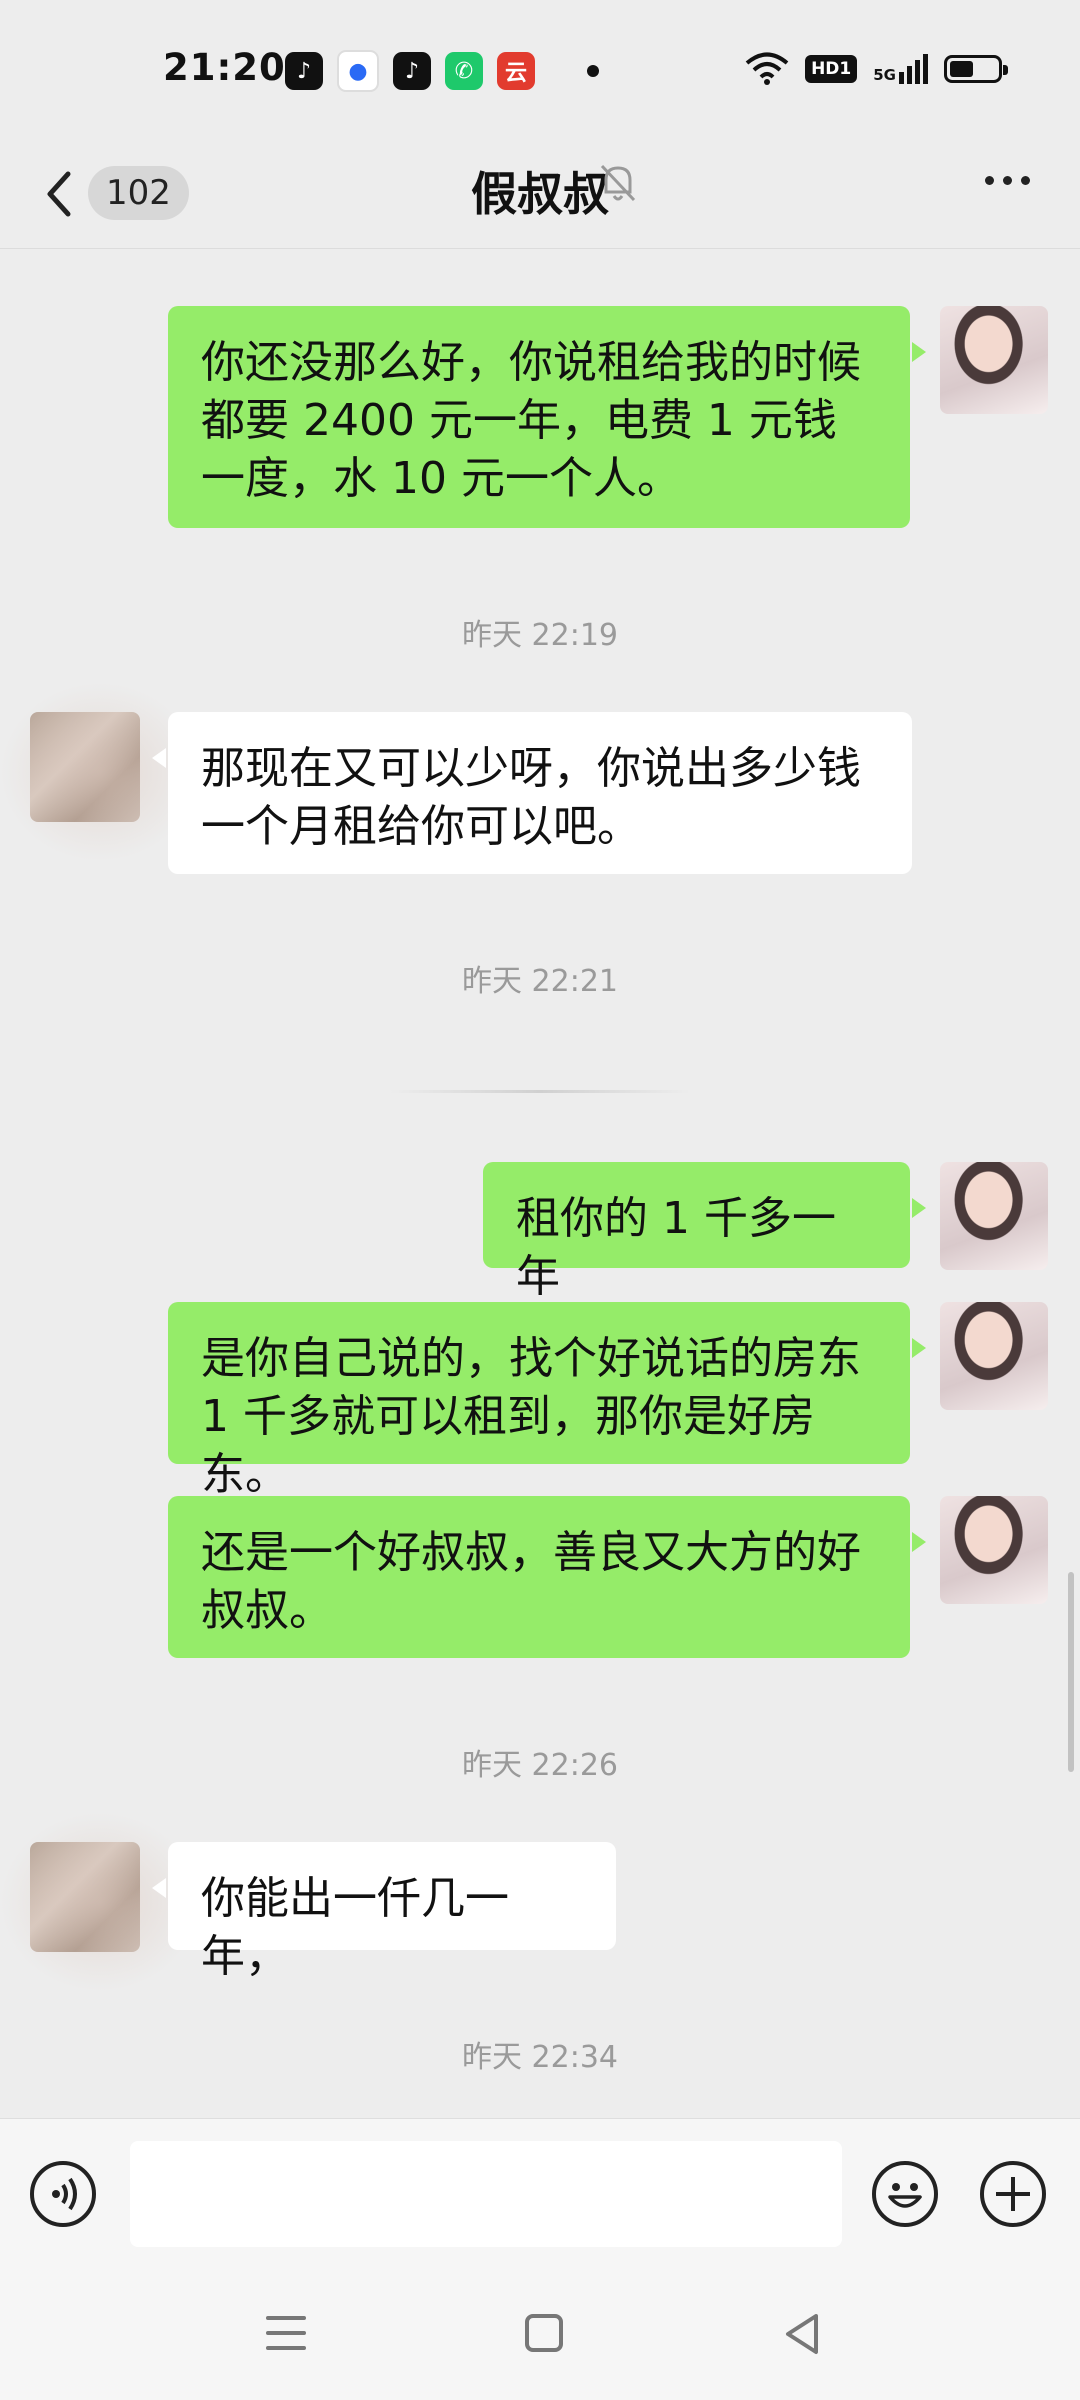  Describe the element at coordinates (1007, 180) in the screenshot. I see `more-options-icon` at that location.